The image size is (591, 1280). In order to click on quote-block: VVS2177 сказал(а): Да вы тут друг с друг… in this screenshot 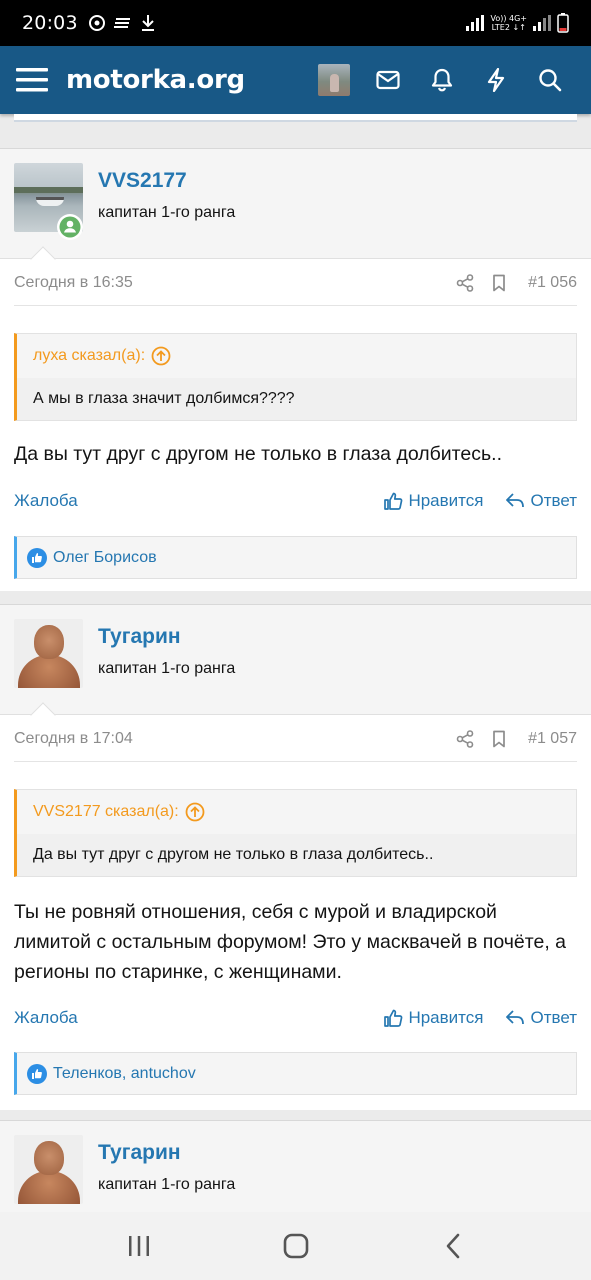, I will do `click(295, 833)`.